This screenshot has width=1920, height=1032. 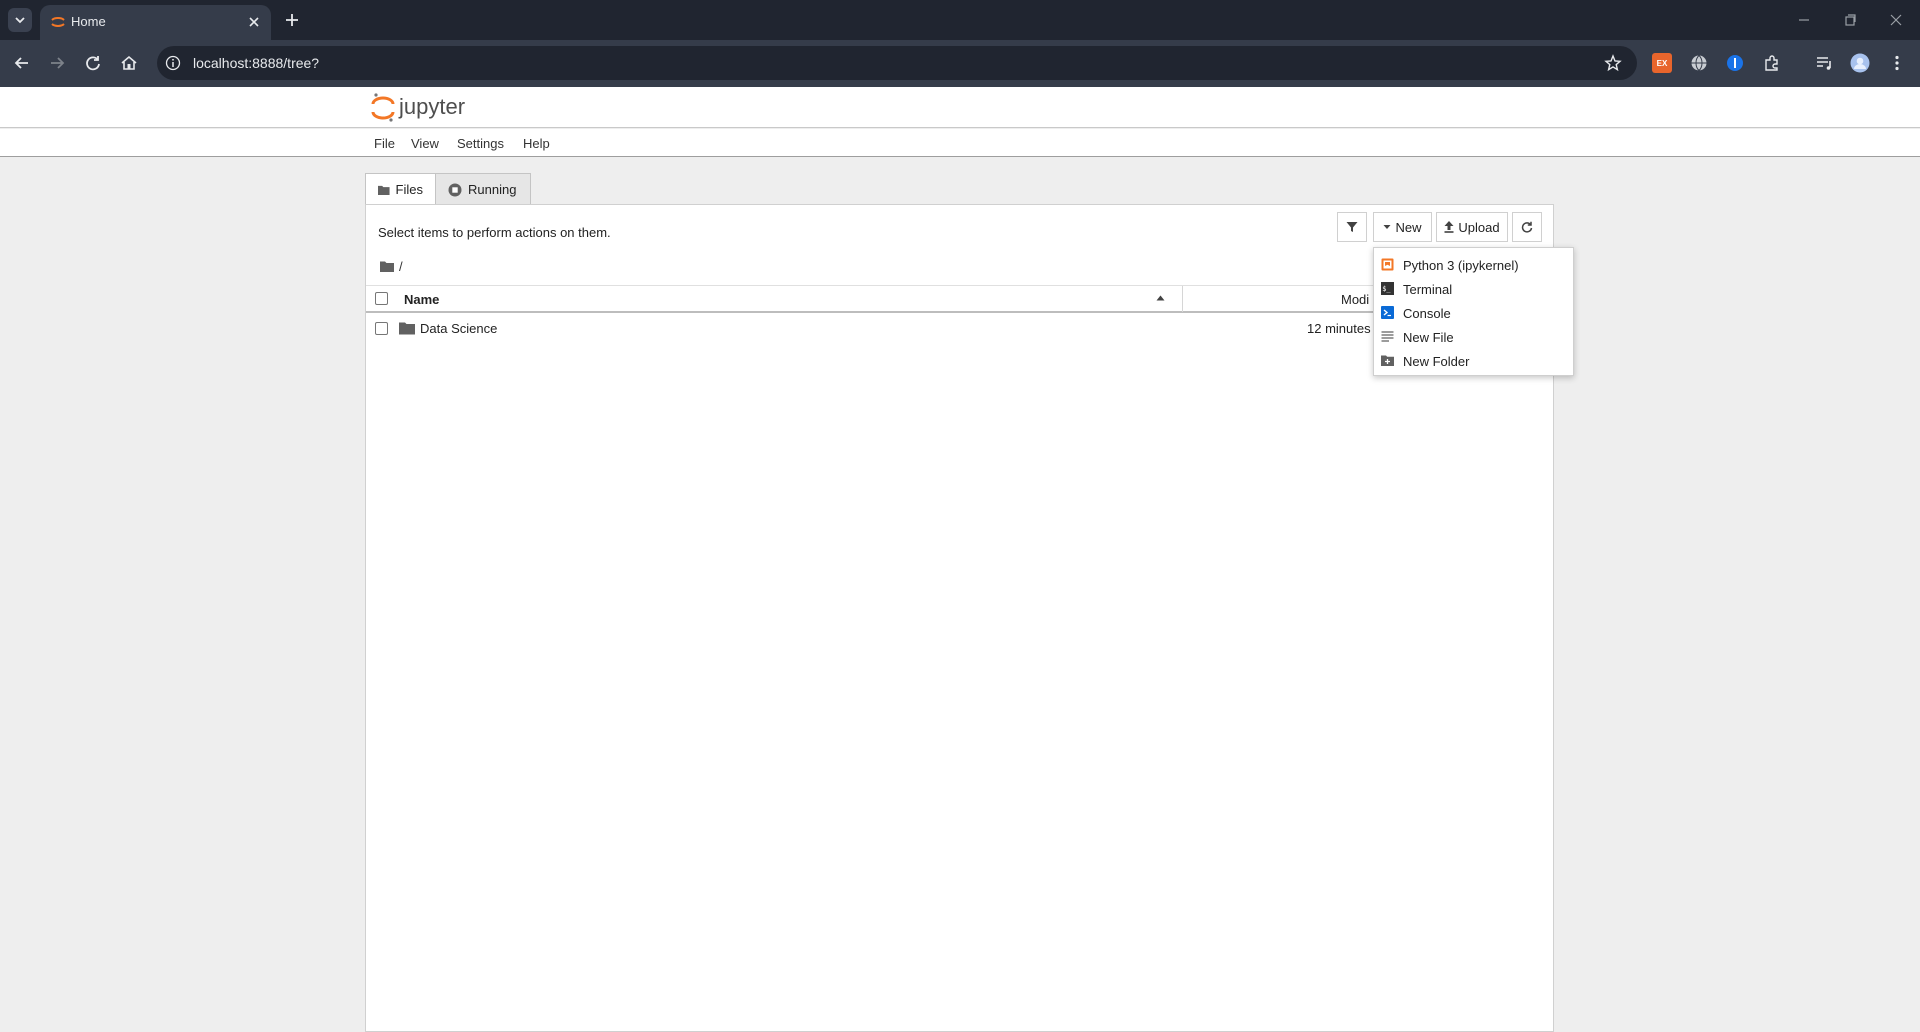 I want to click on password-manager-icon, so click(x=1735, y=63).